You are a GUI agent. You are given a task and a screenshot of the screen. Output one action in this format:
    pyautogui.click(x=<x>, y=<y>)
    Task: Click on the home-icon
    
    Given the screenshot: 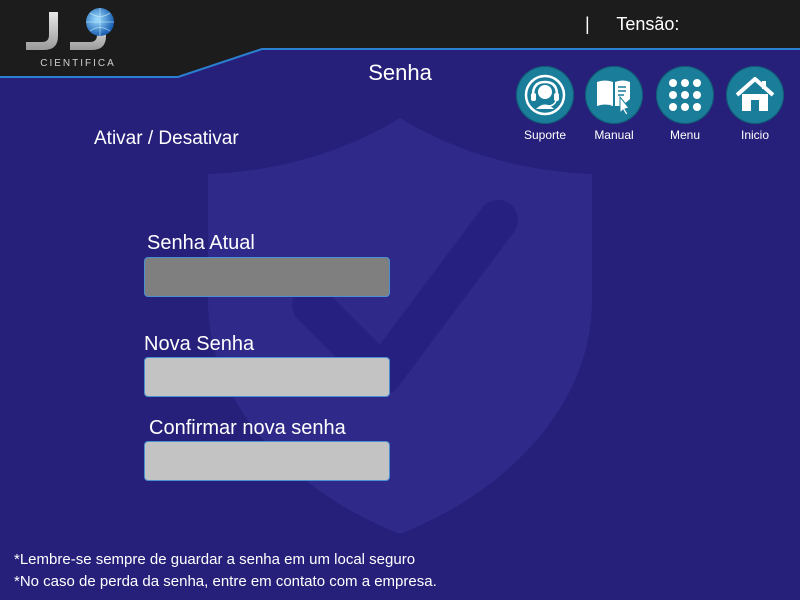 What is the action you would take?
    pyautogui.click(x=755, y=94)
    